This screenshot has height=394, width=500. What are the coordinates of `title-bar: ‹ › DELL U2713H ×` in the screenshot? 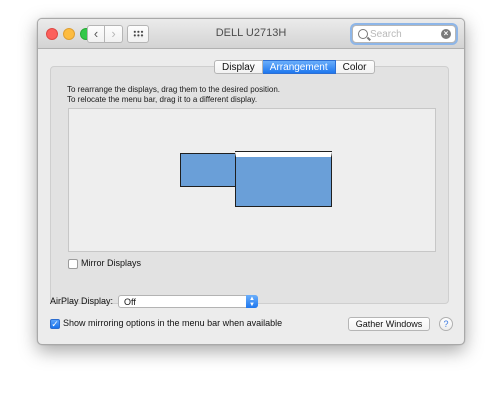 It's located at (251, 34).